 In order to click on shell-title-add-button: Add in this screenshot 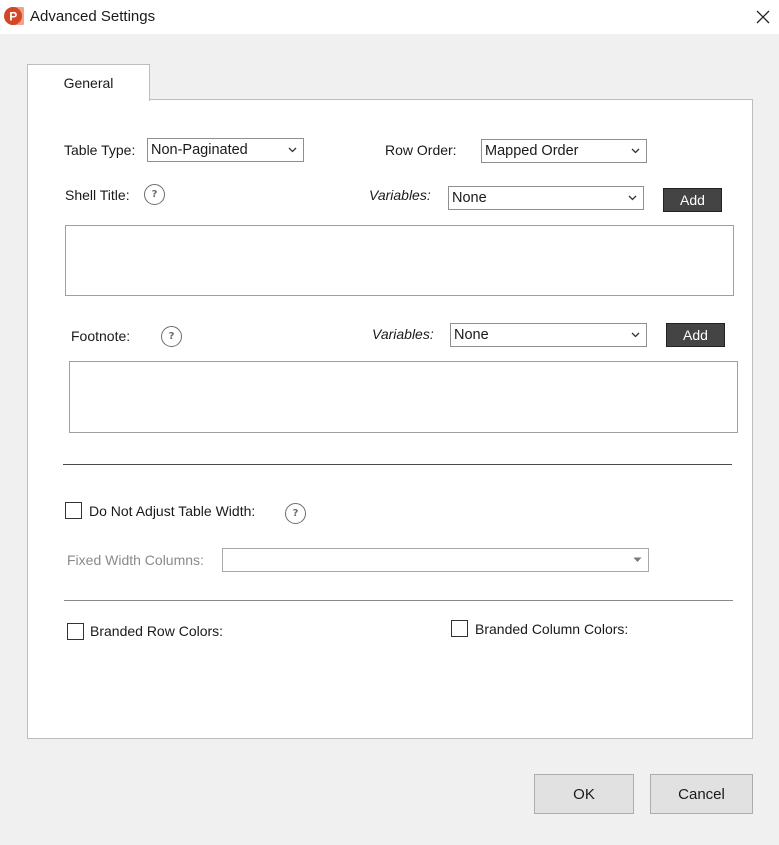, I will do `click(692, 200)`.